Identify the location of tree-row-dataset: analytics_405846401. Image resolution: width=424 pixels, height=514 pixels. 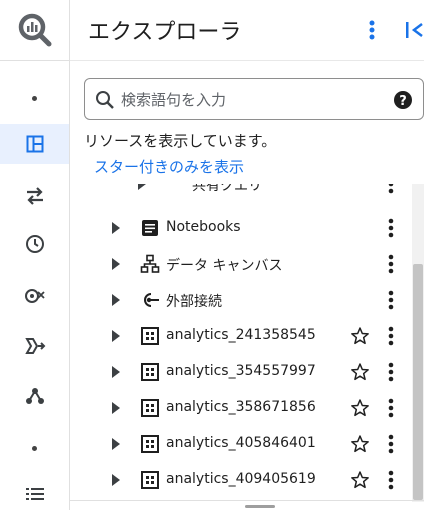
(241, 444).